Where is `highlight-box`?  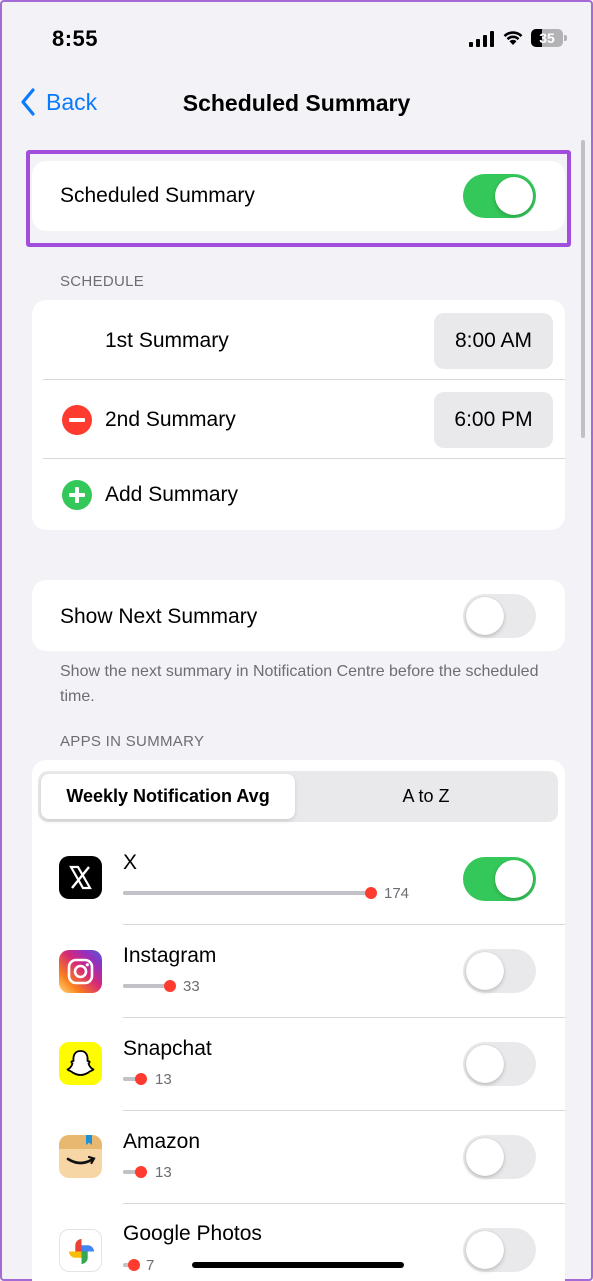 highlight-box is located at coordinates (298, 198).